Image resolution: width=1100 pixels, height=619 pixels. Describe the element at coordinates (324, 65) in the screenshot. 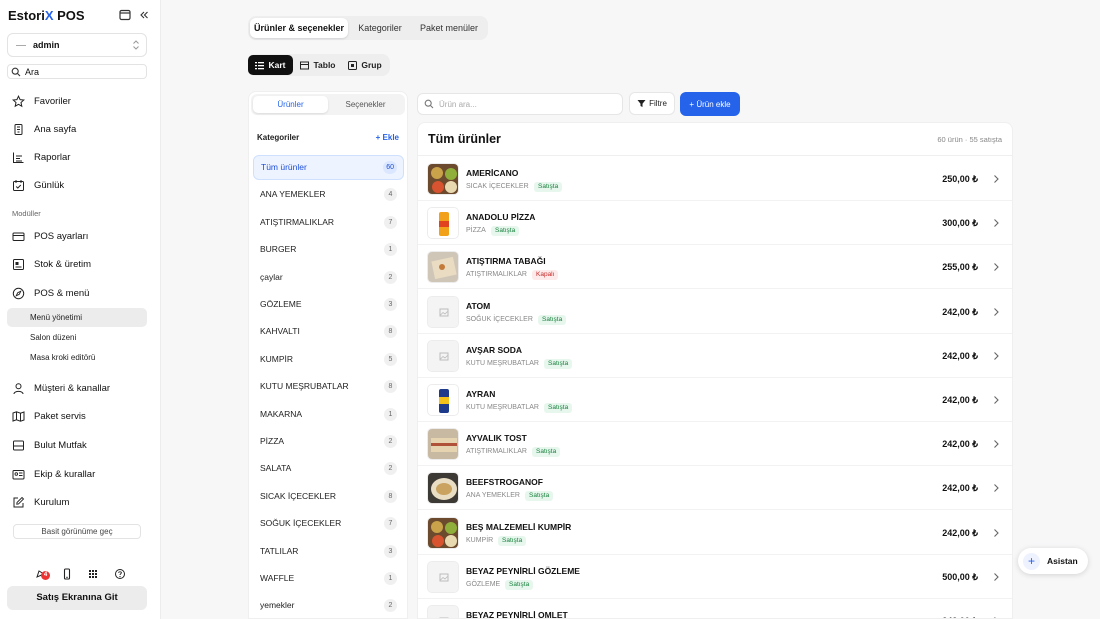

I see `view-table-label: Tablo` at that location.